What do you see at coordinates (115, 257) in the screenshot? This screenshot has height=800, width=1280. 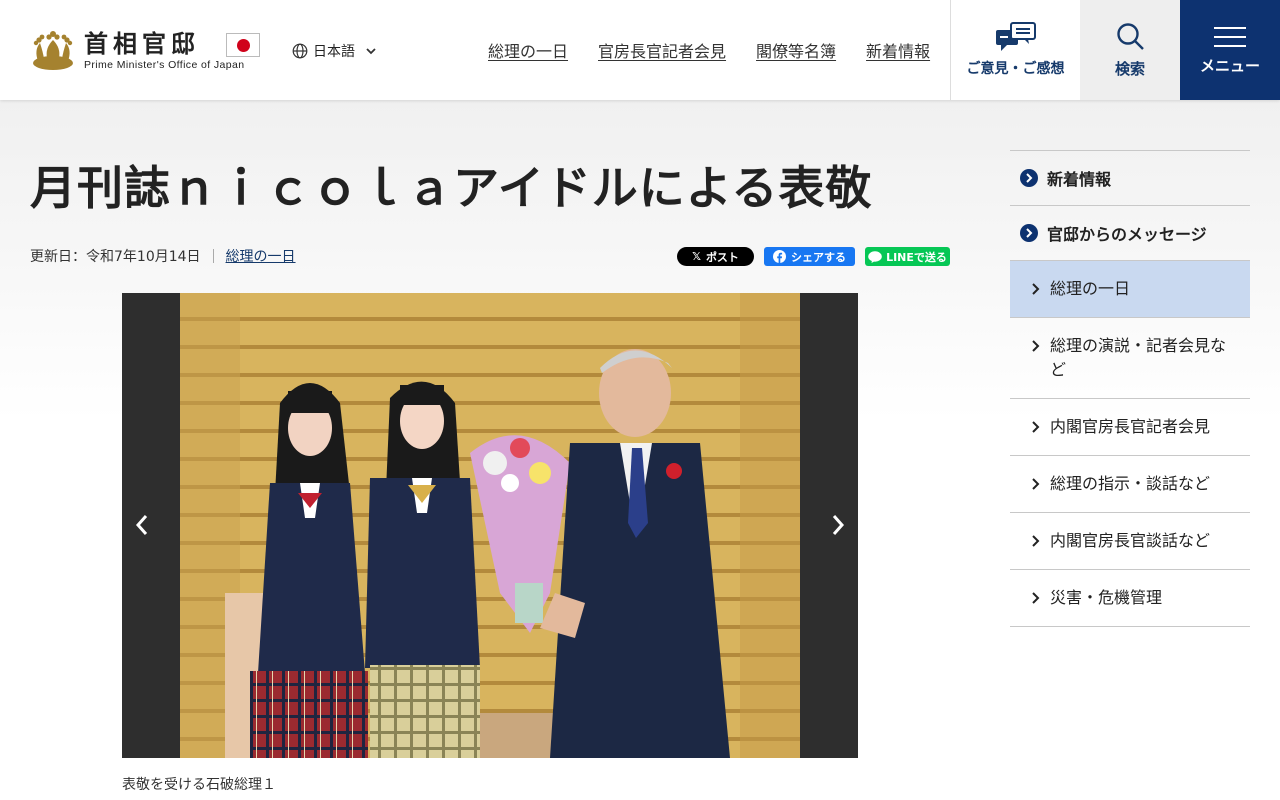 I see `updated-date: 更新日：令和7年10月14日` at bounding box center [115, 257].